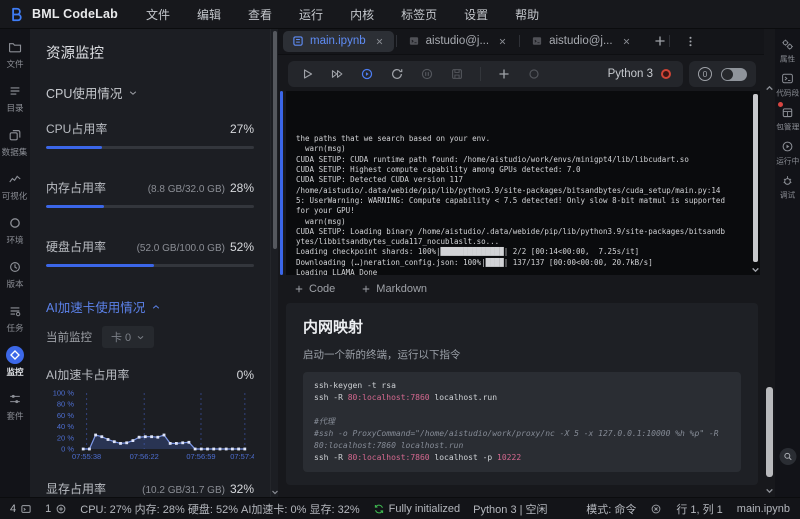  What do you see at coordinates (242, 456) in the screenshot?
I see `svg-text: 07:57:45` at bounding box center [242, 456].